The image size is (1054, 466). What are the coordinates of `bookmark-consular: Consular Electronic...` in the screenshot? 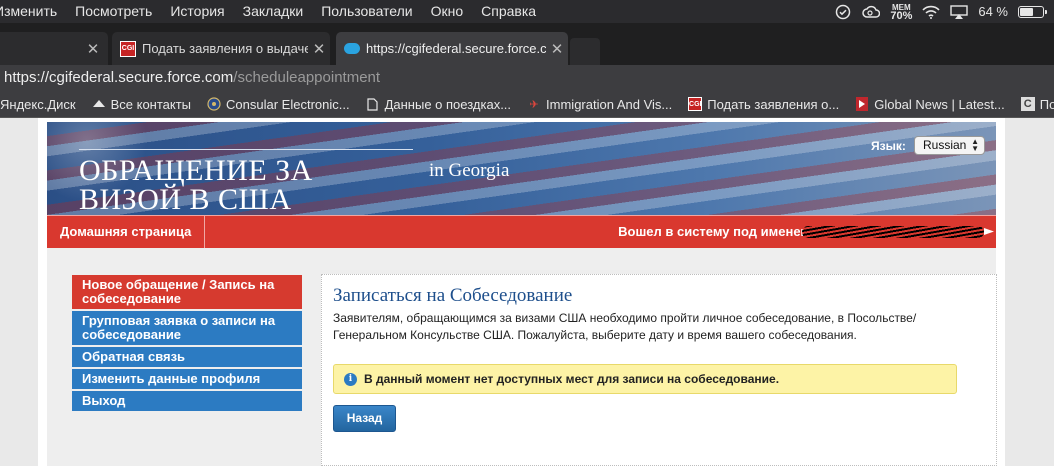 It's located at (278, 104).